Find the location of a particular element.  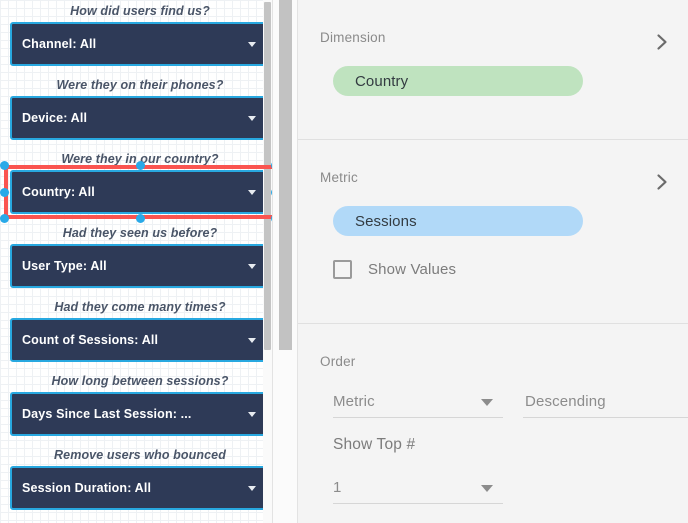

canvas-scrollbar-thumb is located at coordinates (267, 176).